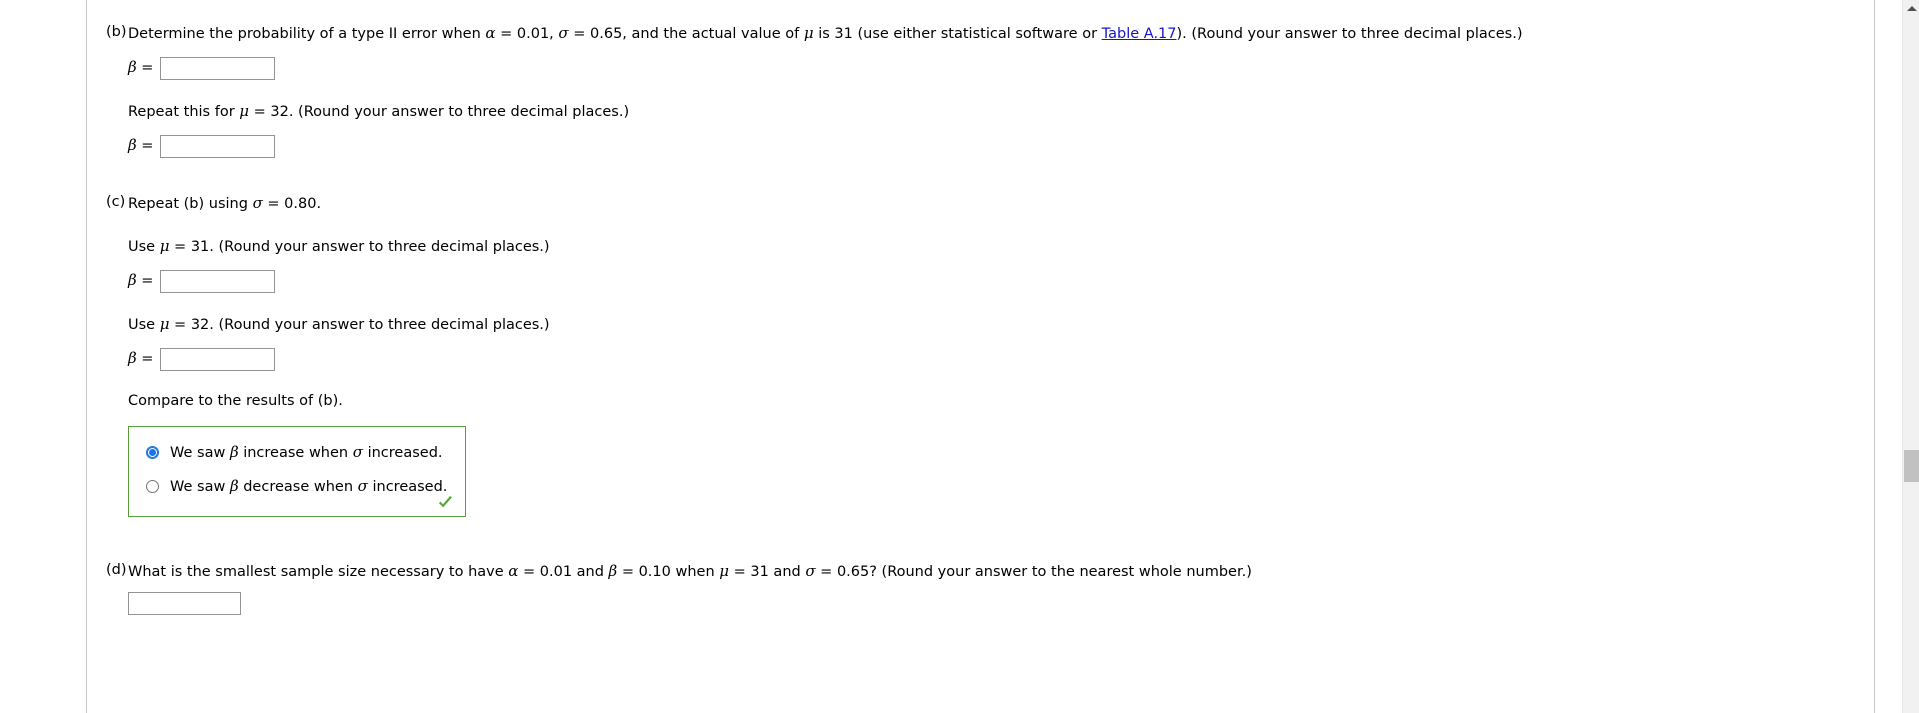 The image size is (1919, 713). What do you see at coordinates (144, 325) in the screenshot?
I see `part-c-sub2-seg-0: Use` at bounding box center [144, 325].